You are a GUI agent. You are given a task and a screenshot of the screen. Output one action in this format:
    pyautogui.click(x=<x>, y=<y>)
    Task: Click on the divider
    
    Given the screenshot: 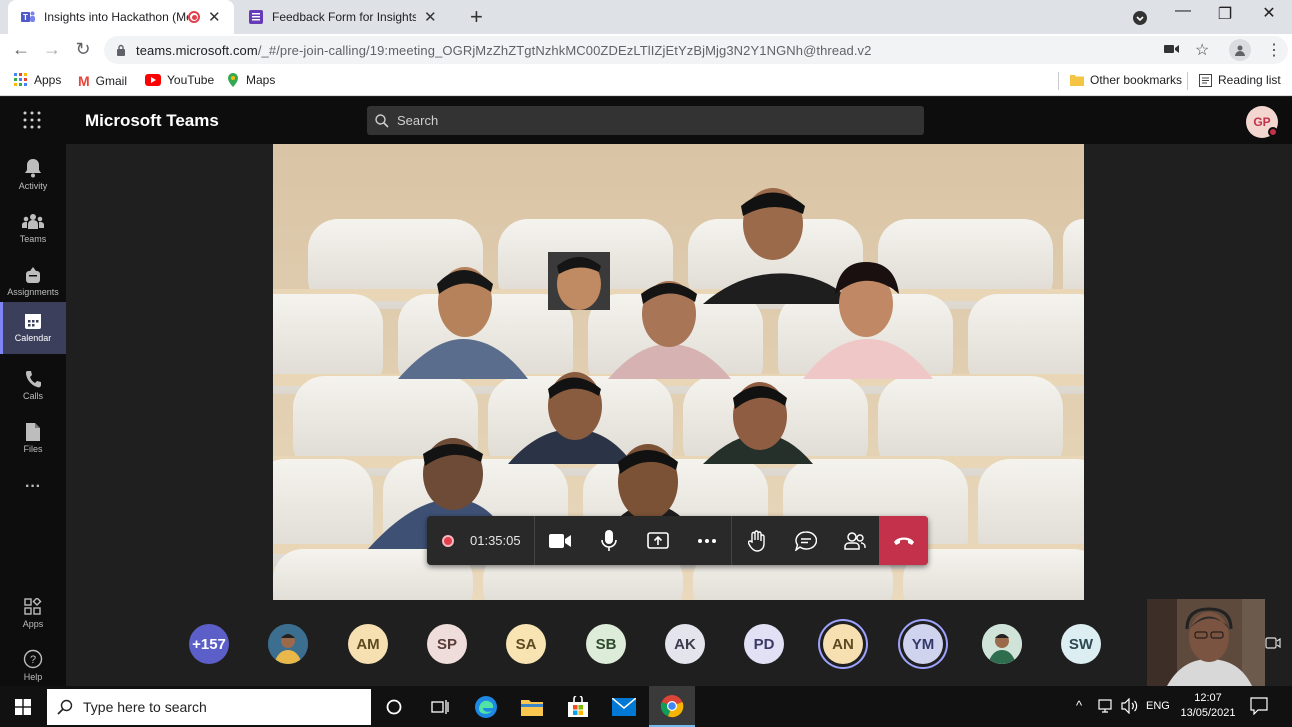 What is the action you would take?
    pyautogui.click(x=1058, y=81)
    